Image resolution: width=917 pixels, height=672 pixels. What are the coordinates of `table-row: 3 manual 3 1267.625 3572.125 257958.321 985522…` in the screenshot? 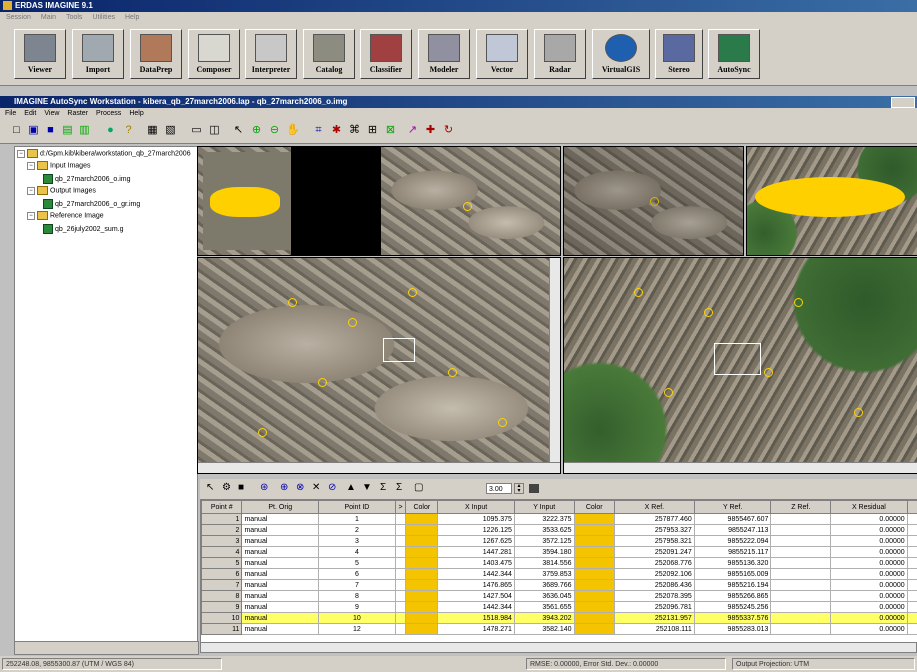 It's located at (559, 541).